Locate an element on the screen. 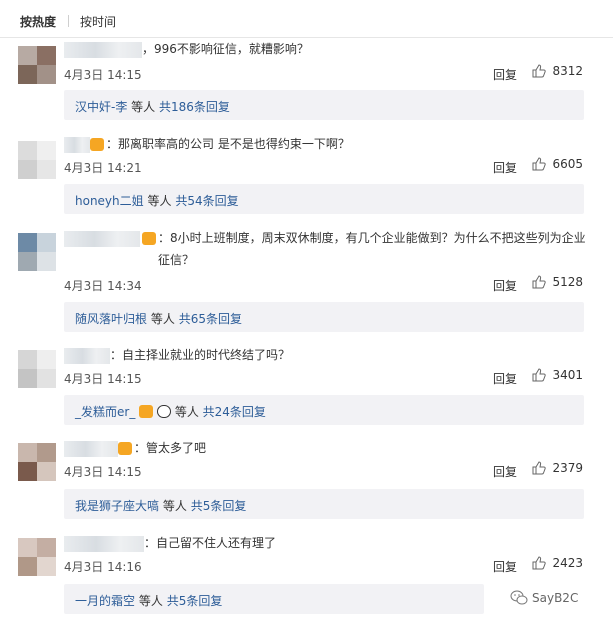 This screenshot has width=613, height=624. like-button: 2423 is located at coordinates (557, 563).